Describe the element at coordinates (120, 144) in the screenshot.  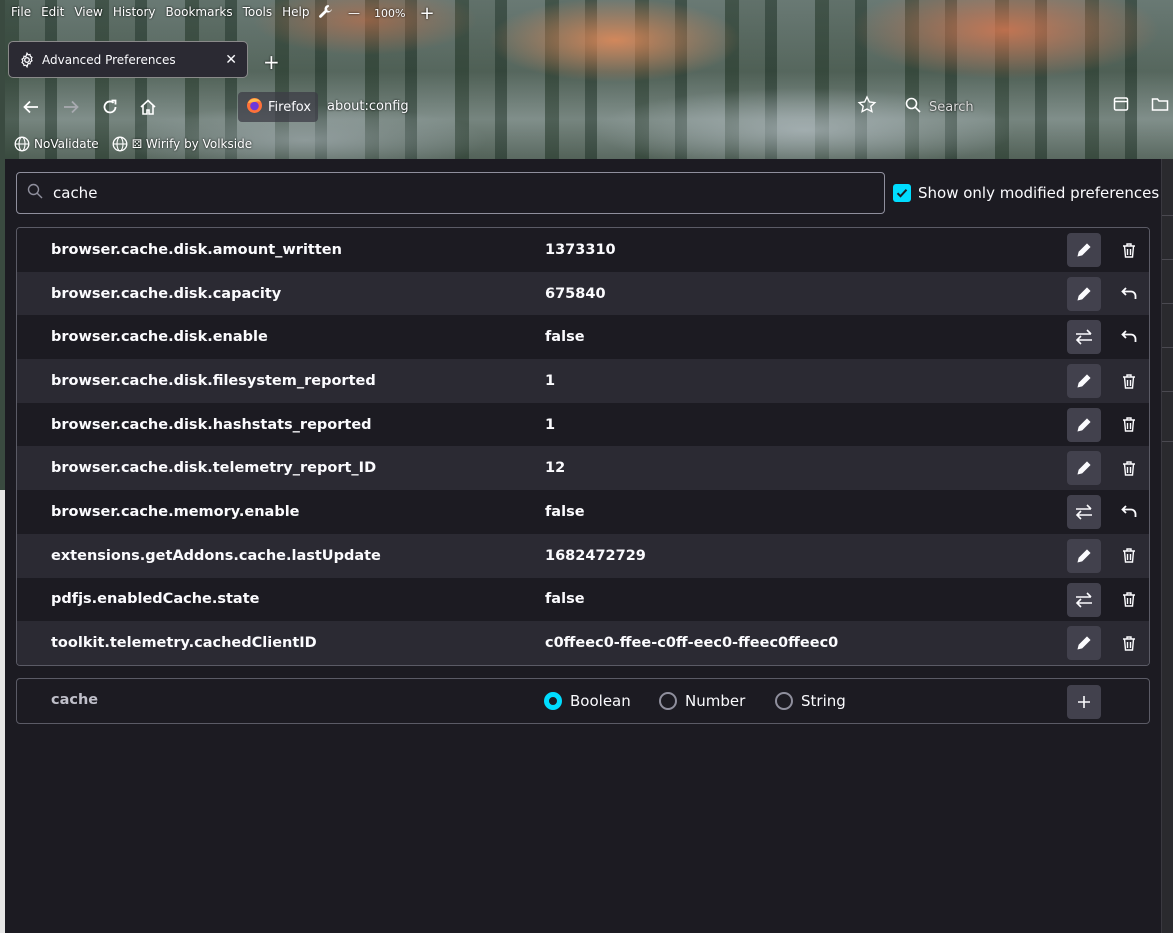
I see `globe-icon` at that location.